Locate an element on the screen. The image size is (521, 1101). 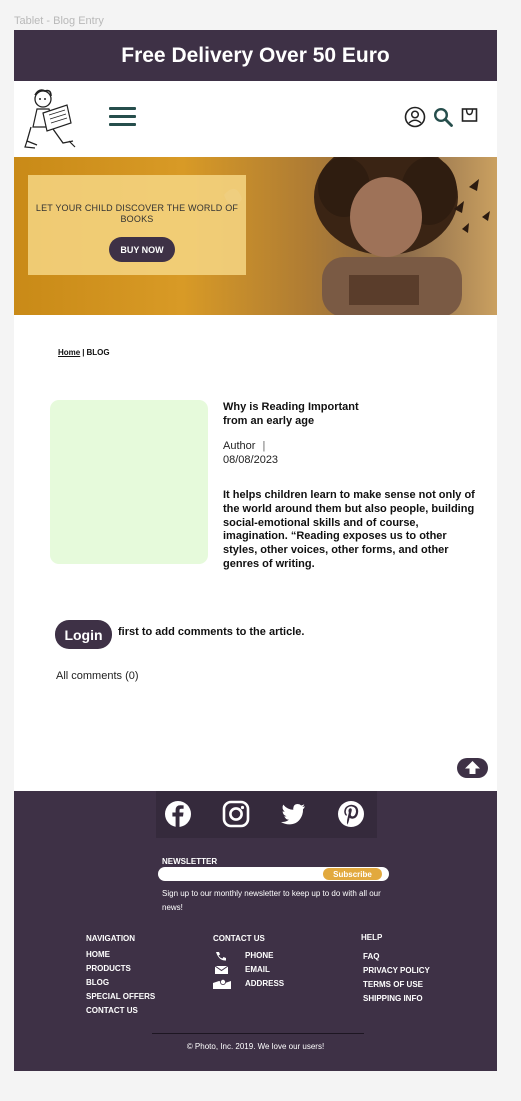
map-icon is located at coordinates (222, 984).